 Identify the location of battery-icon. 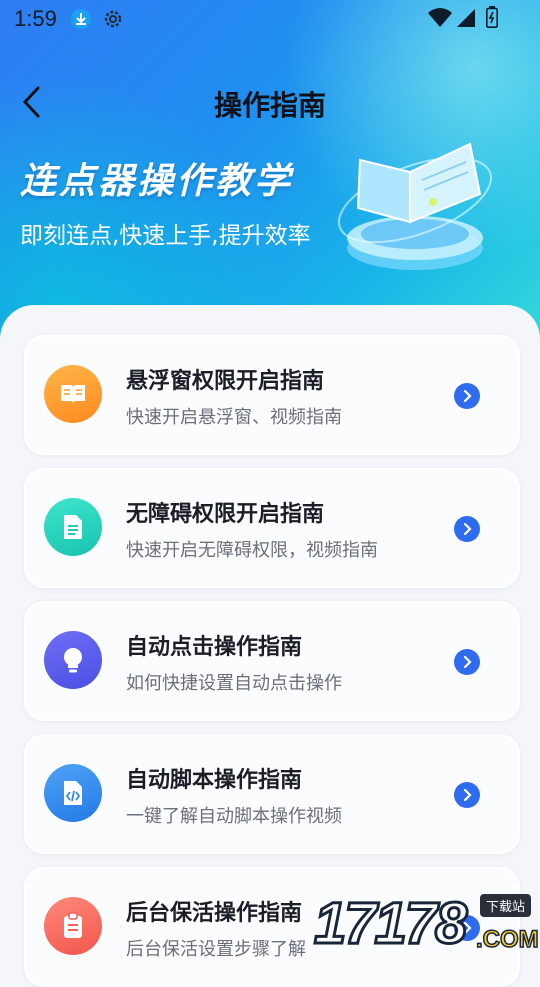
(492, 20).